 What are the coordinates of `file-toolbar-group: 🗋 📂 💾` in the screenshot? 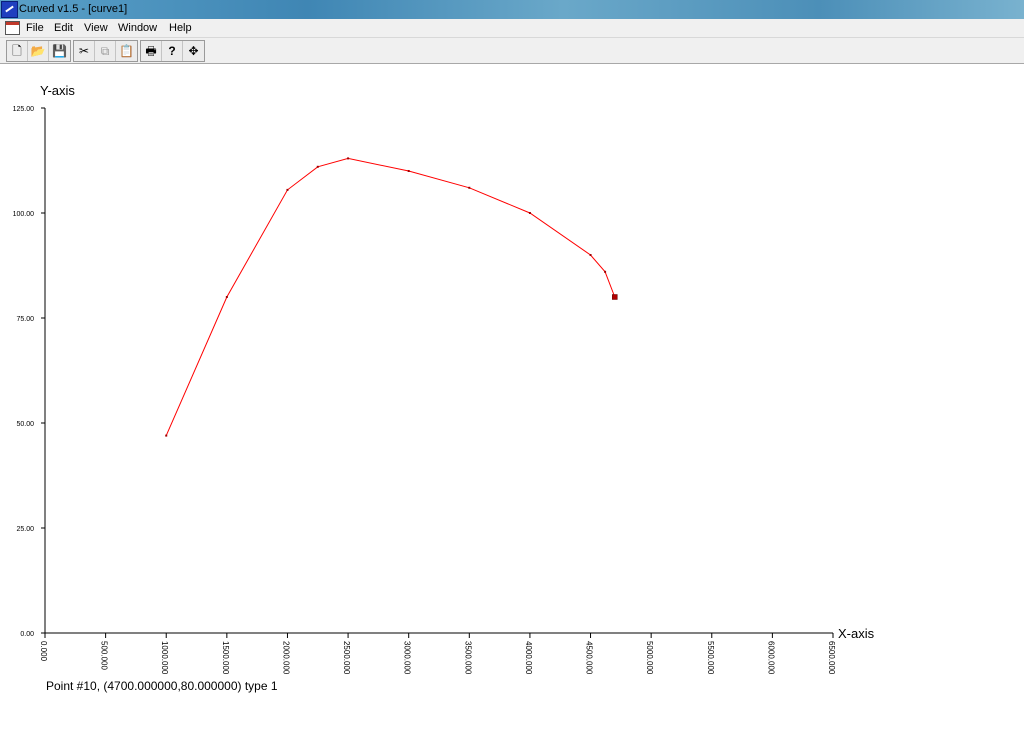 It's located at (38, 51).